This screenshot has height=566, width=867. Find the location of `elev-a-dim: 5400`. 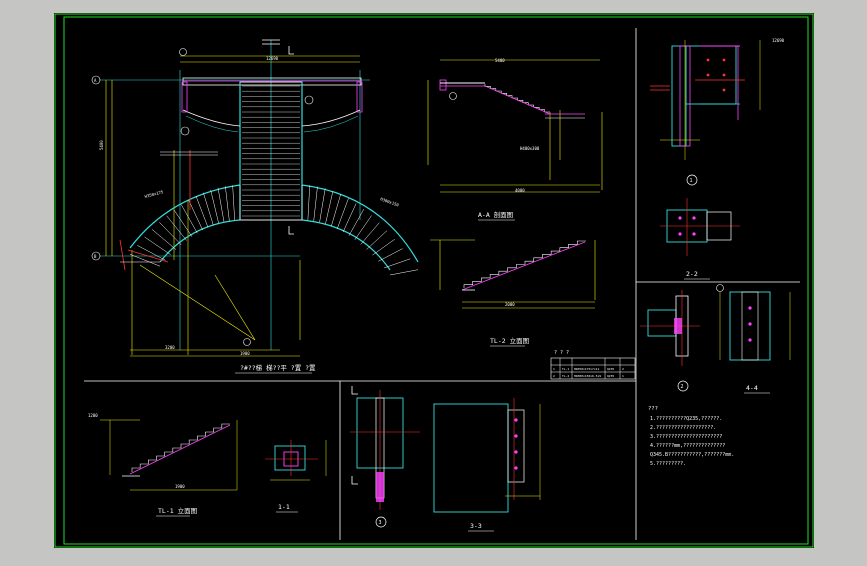

elev-a-dim: 5400 is located at coordinates (500, 60).